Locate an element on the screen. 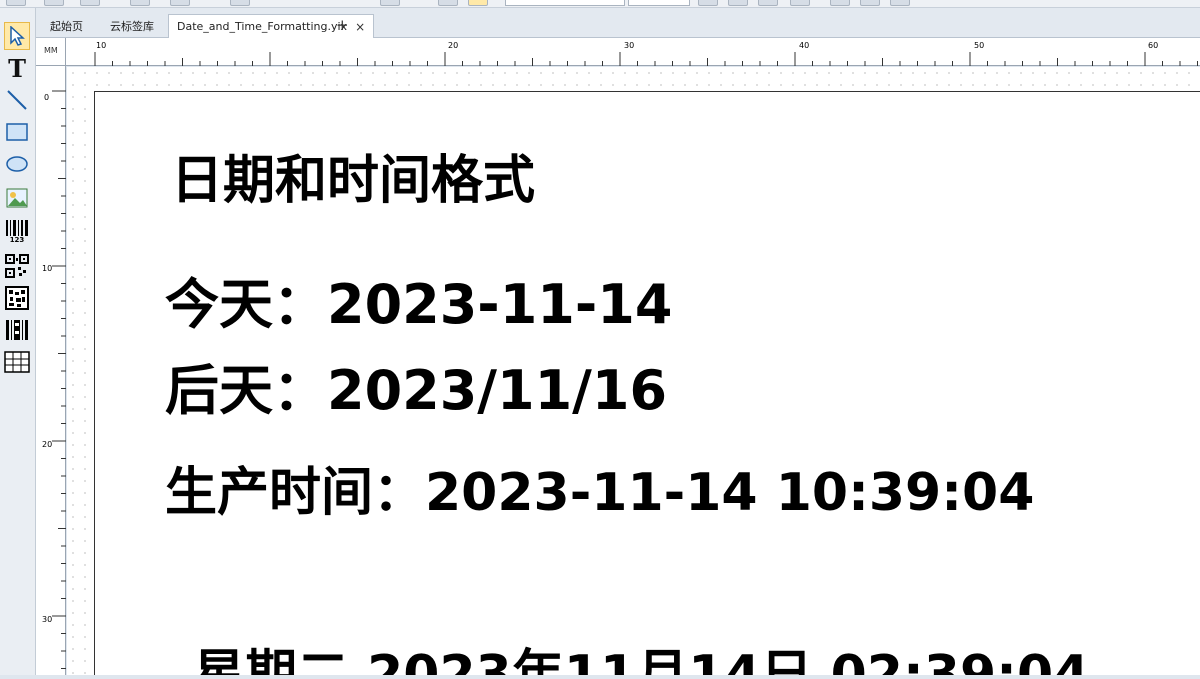  rectangle-icon is located at coordinates (17, 132).